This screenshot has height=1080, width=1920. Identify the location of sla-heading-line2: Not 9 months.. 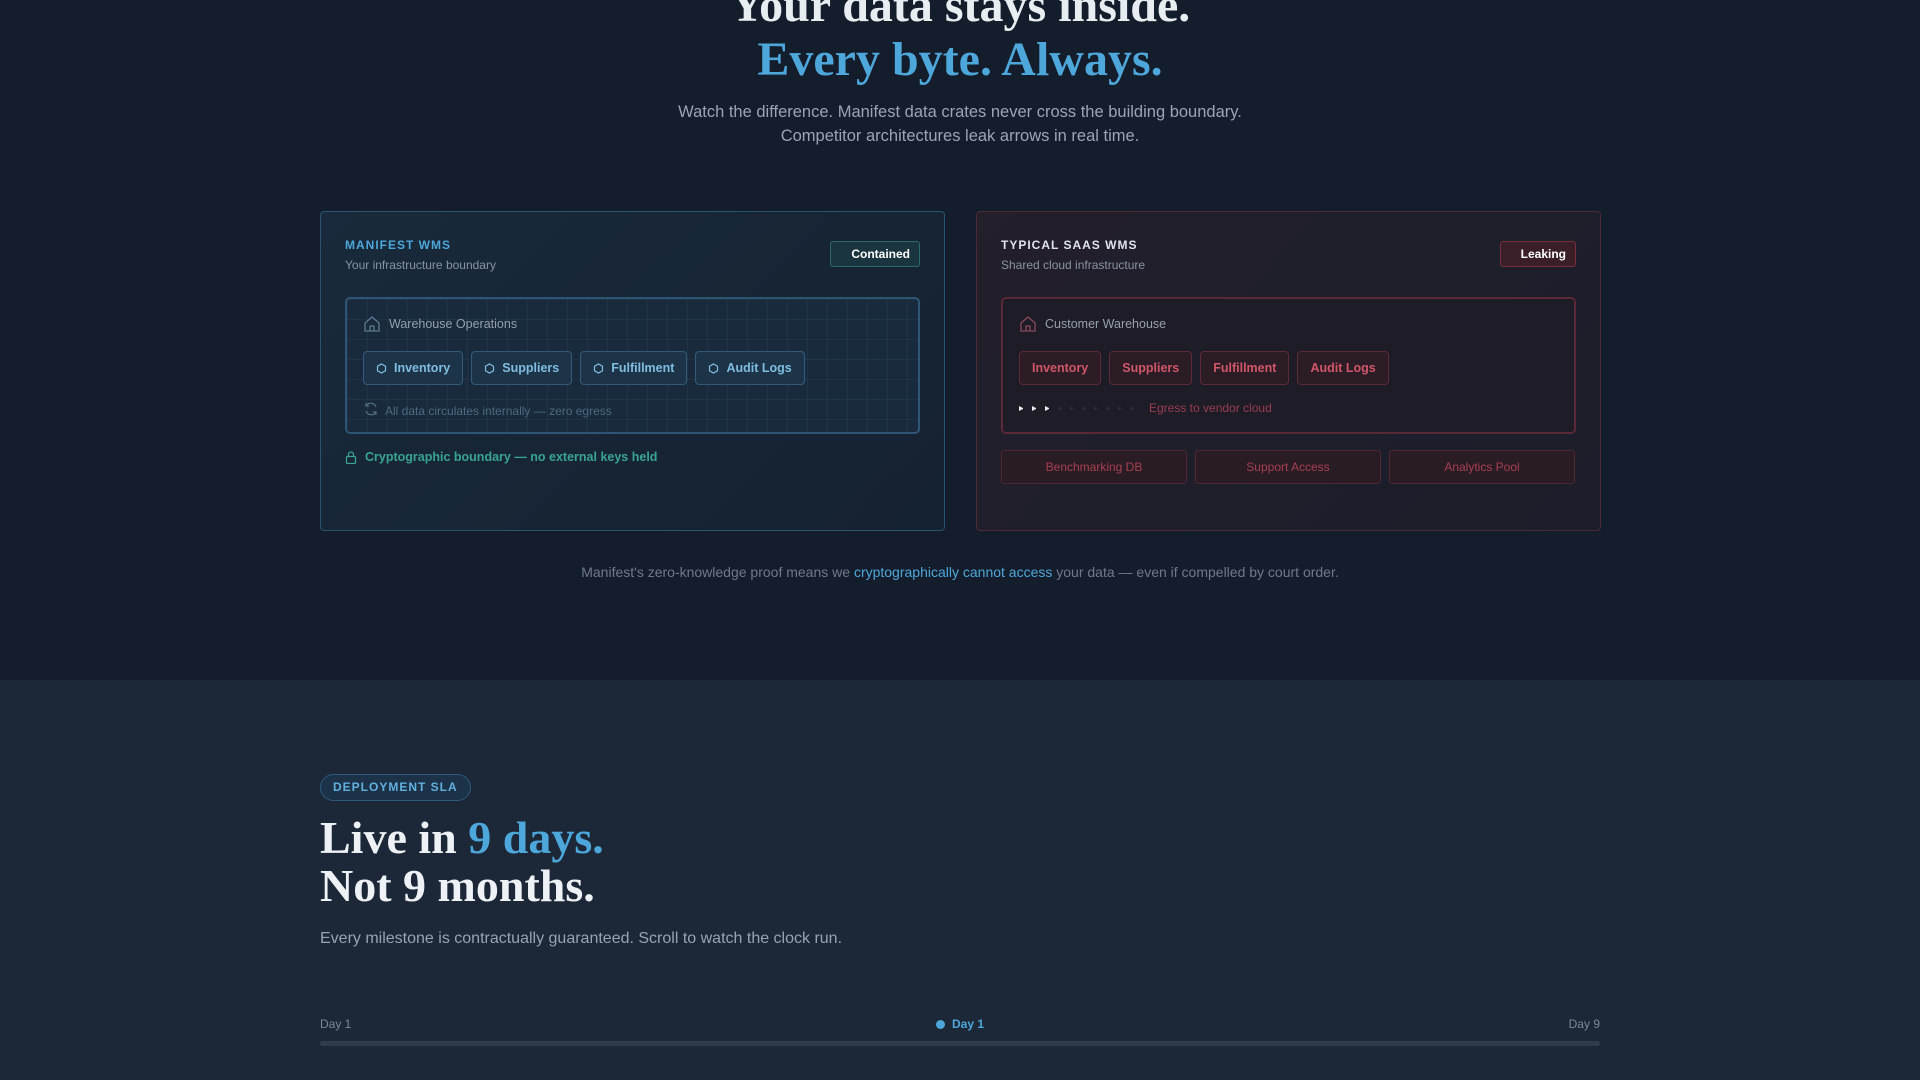
(457, 885).